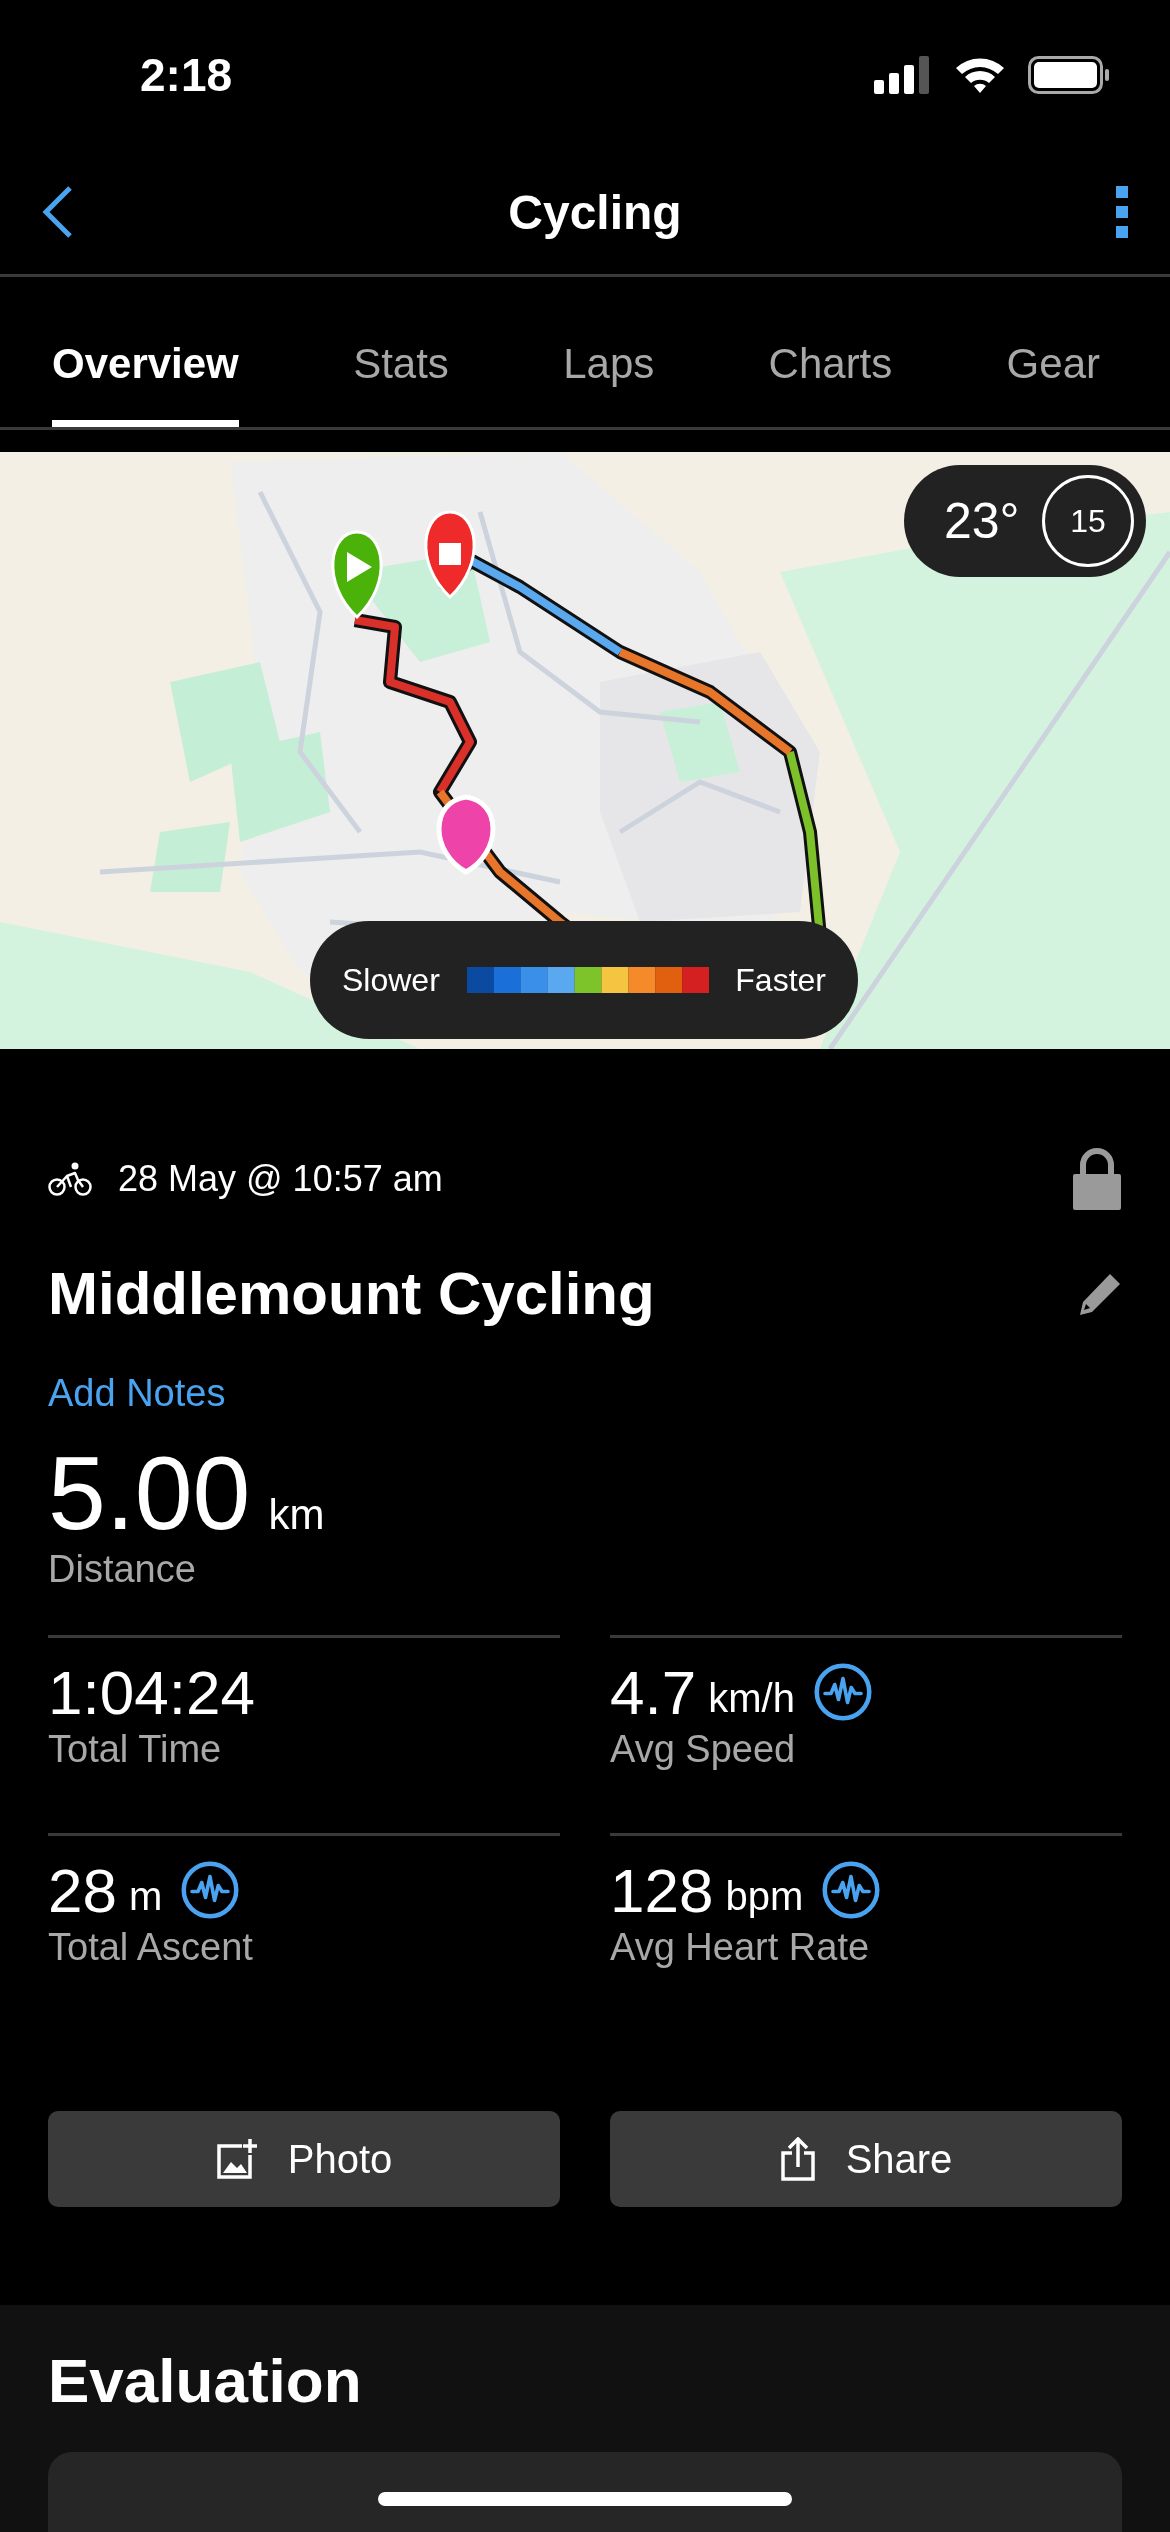  Describe the element at coordinates (609, 352) in the screenshot. I see `tab: Laps` at that location.